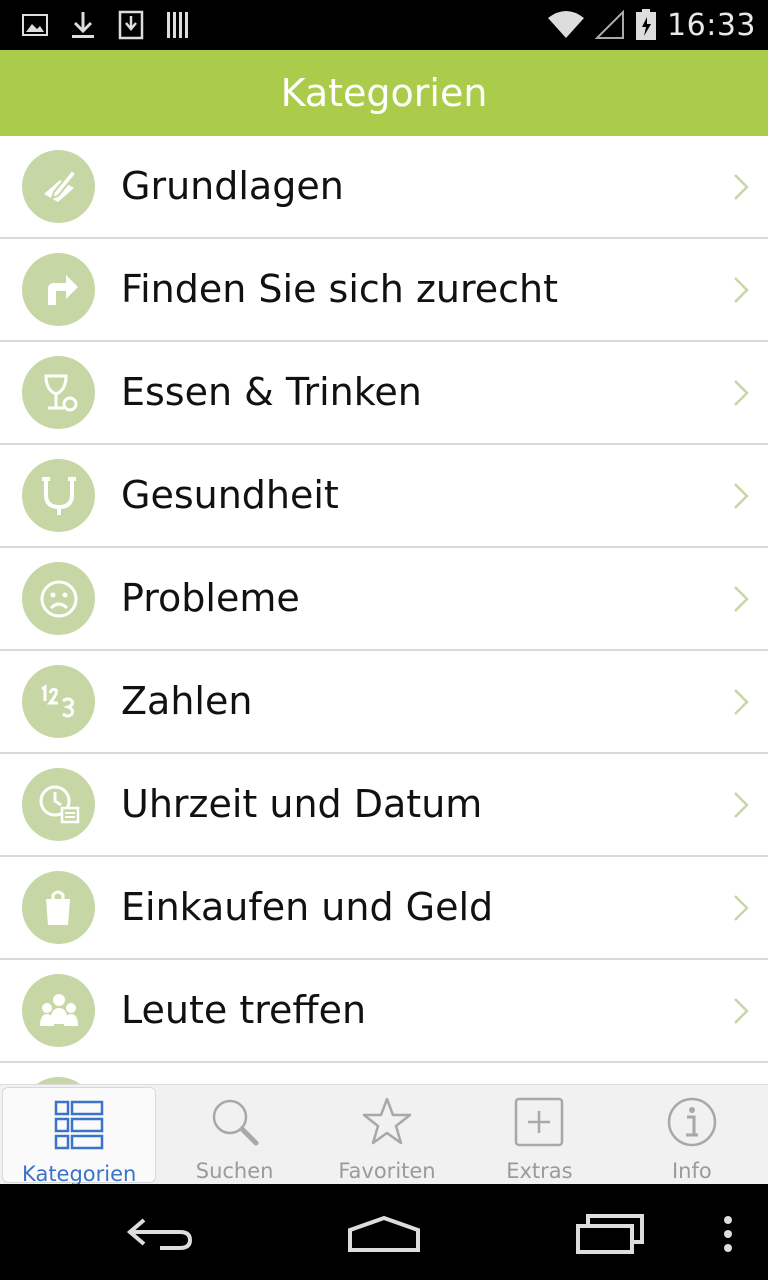 This screenshot has width=768, height=1280. I want to click on list-item-einkaufen: Einkaufen und Geld, so click(384, 908).